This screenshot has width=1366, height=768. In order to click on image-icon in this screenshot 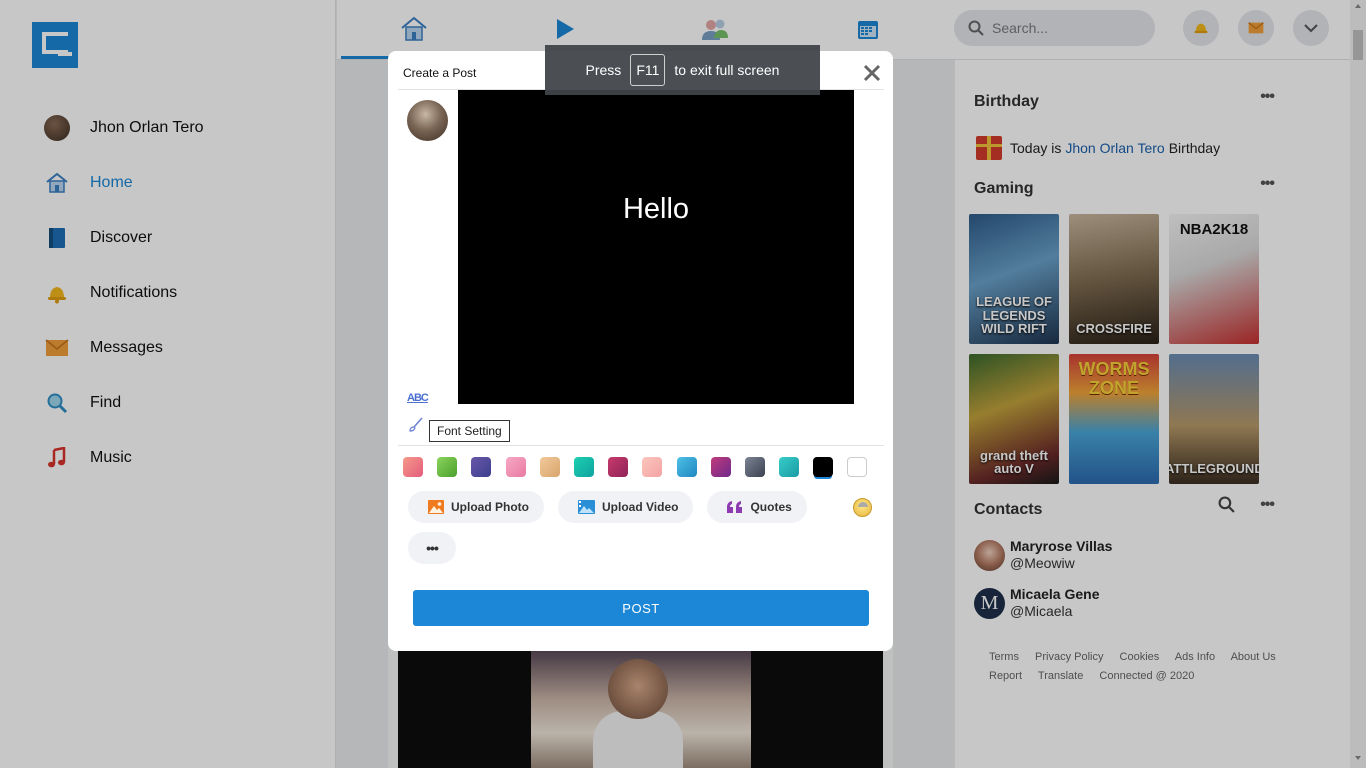, I will do `click(436, 507)`.